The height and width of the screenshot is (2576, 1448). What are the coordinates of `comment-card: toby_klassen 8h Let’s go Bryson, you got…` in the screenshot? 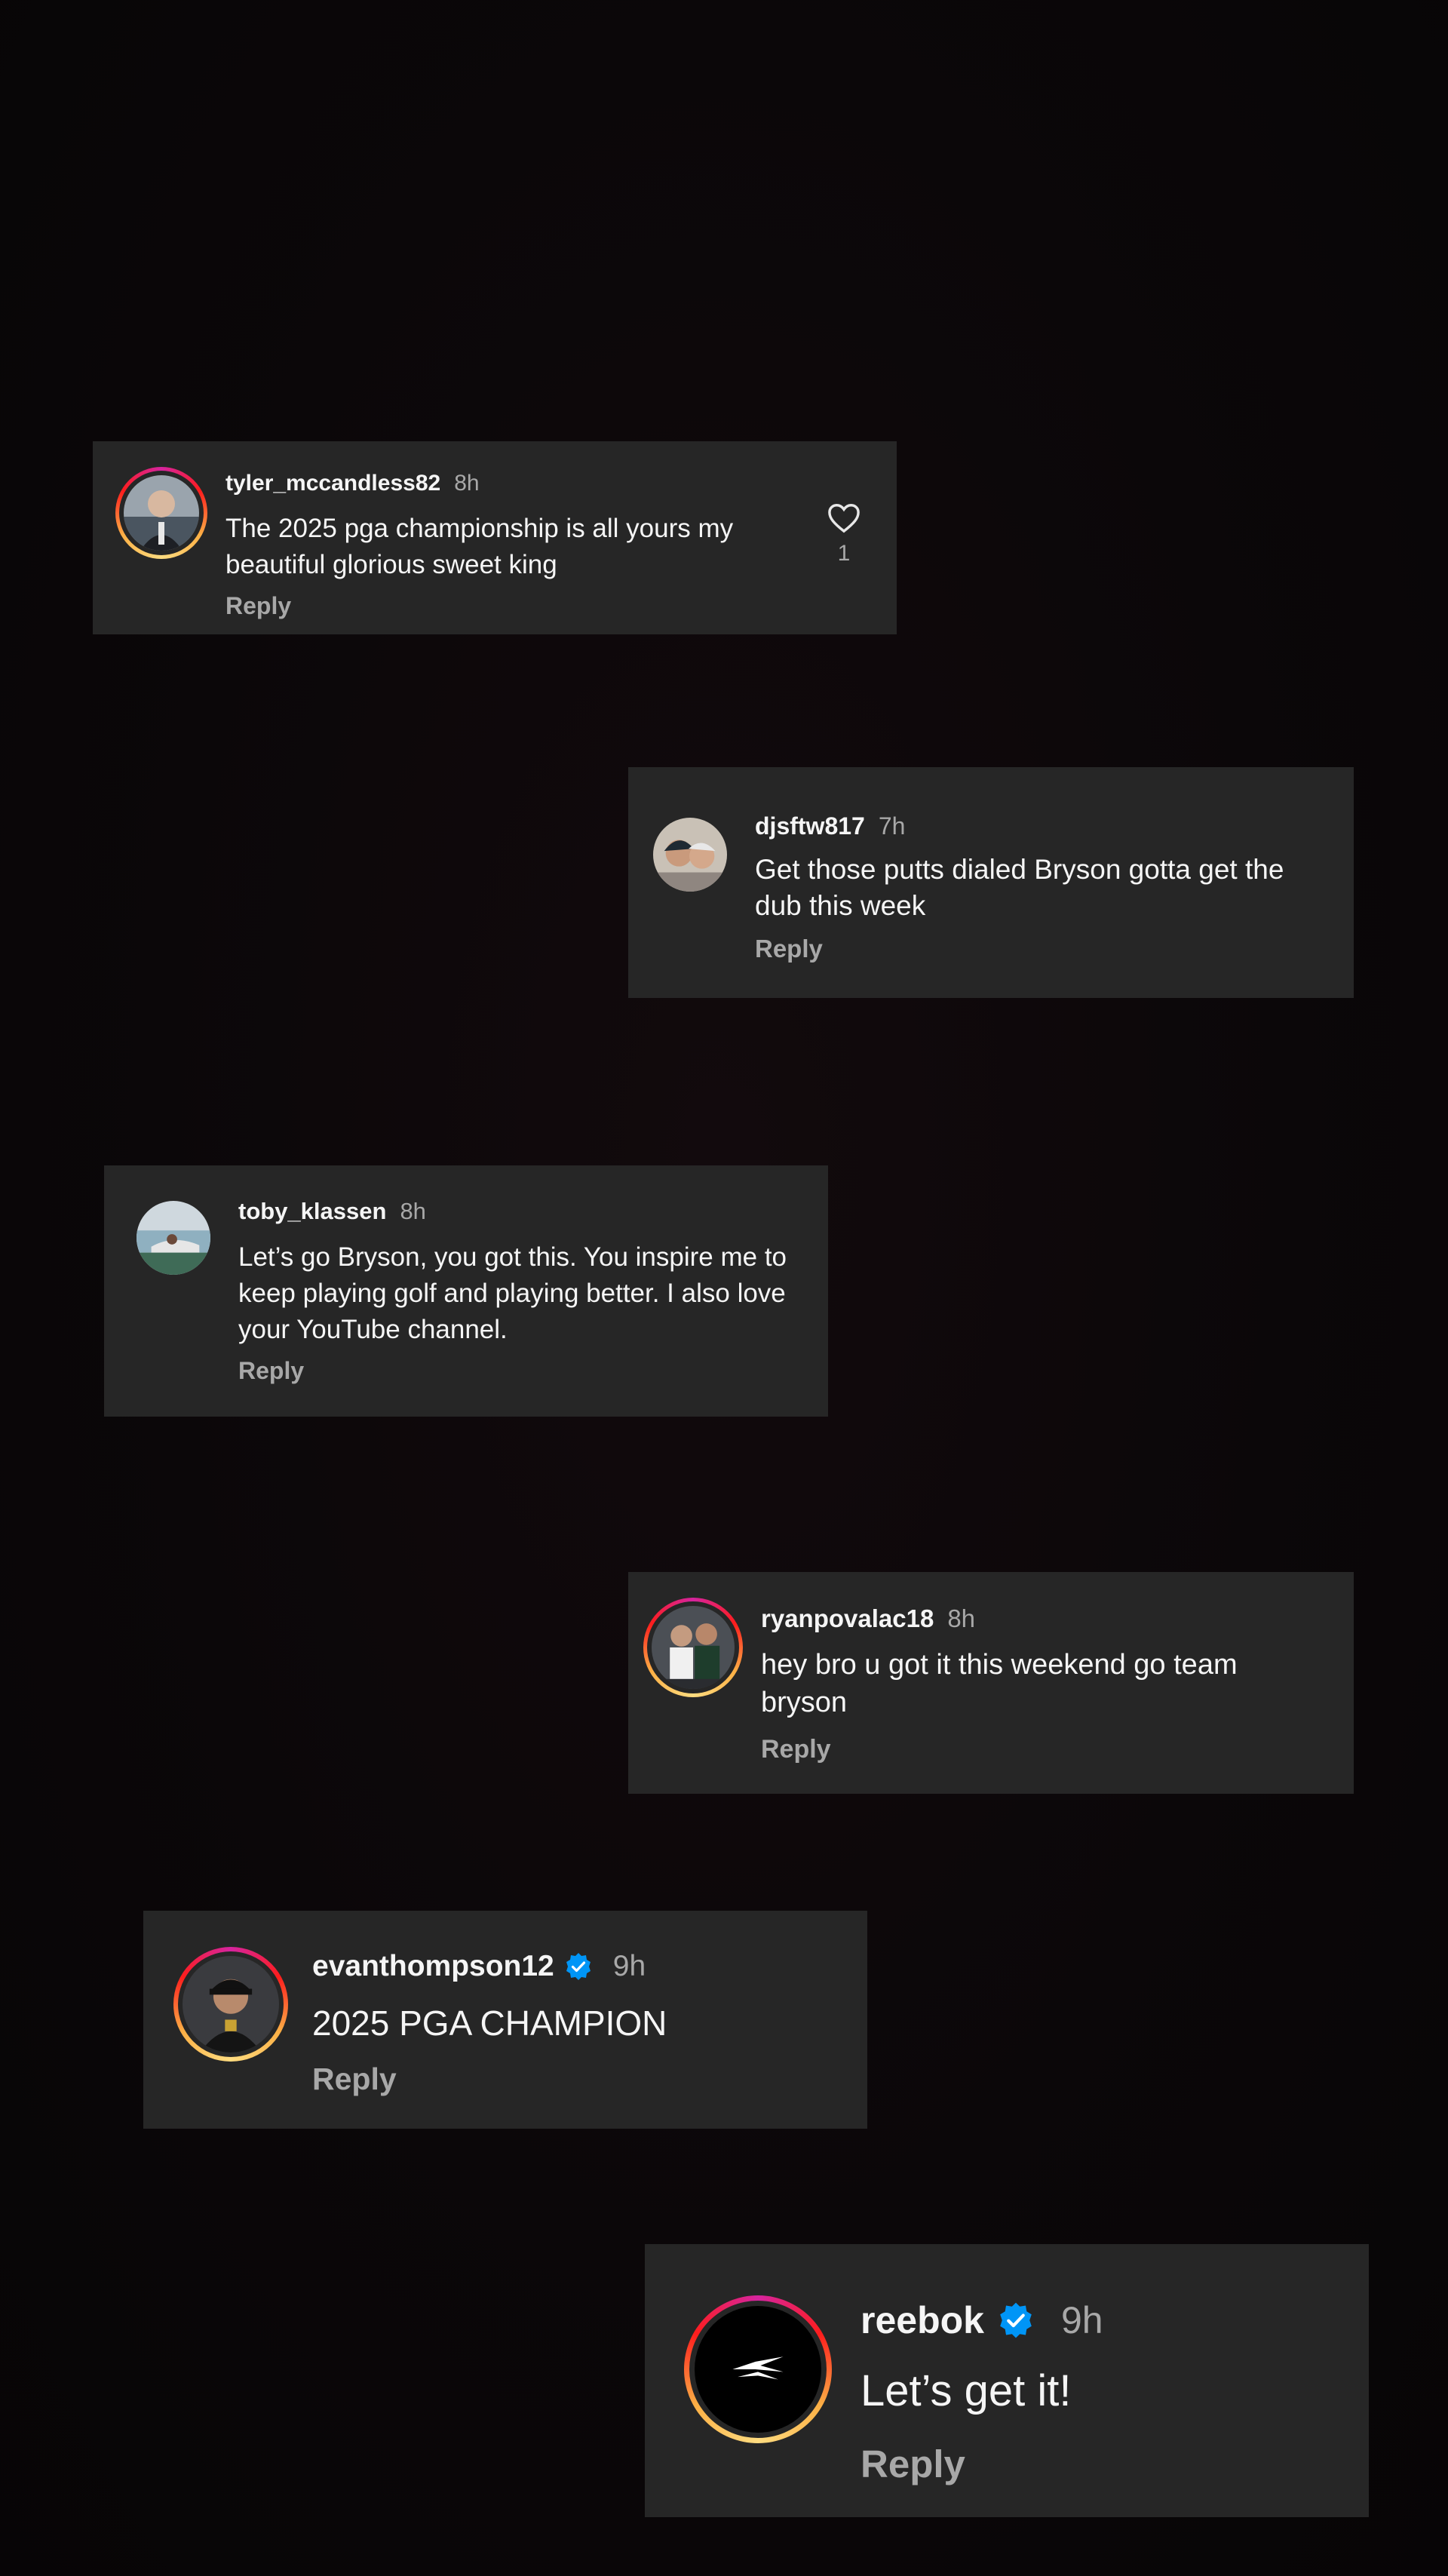 It's located at (466, 1291).